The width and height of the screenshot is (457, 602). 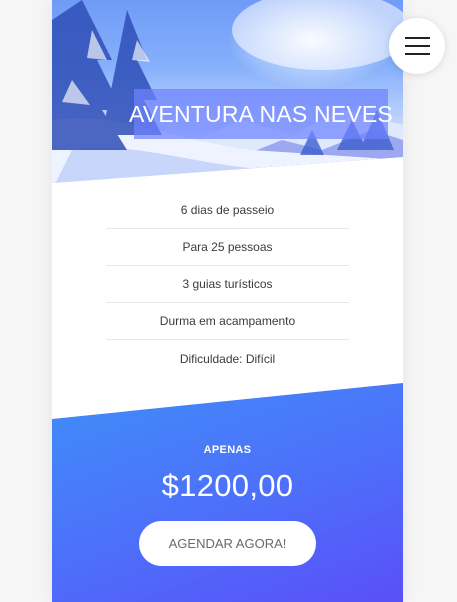 I want to click on feature-item: Dificuldade: Difícil, so click(x=227, y=358).